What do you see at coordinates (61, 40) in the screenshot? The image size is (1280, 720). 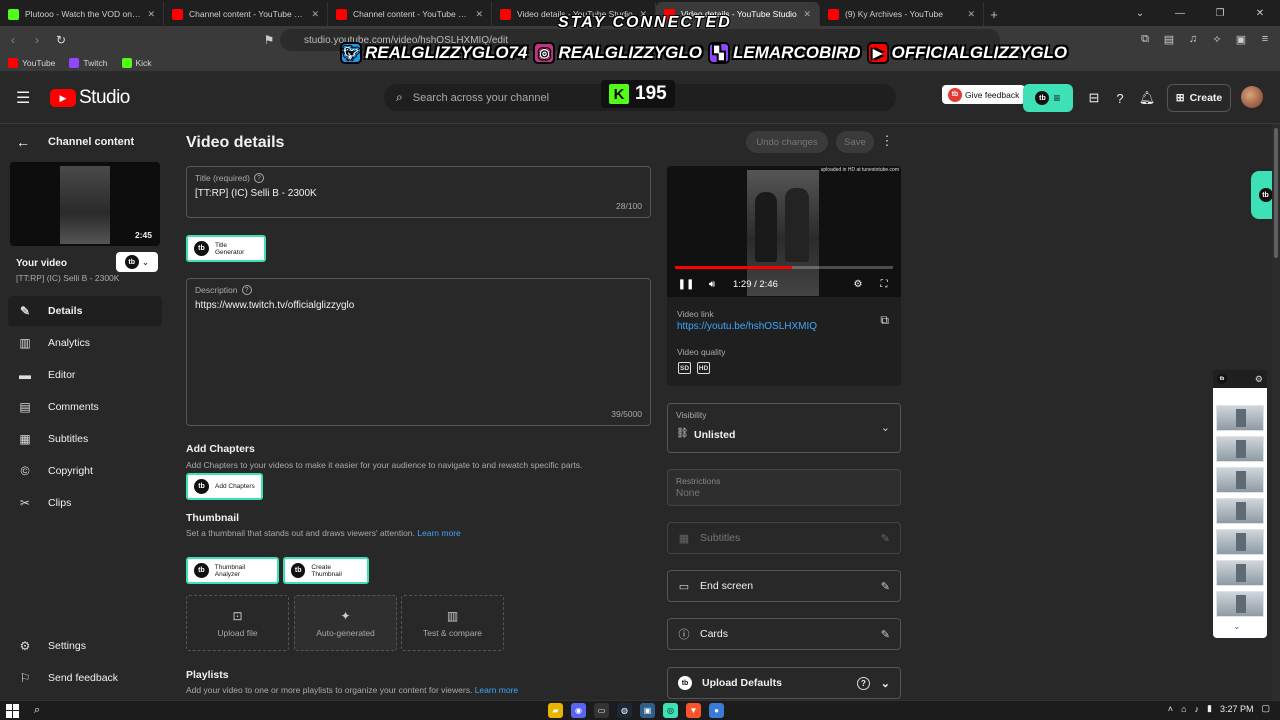 I see `reload-icon: ↻` at bounding box center [61, 40].